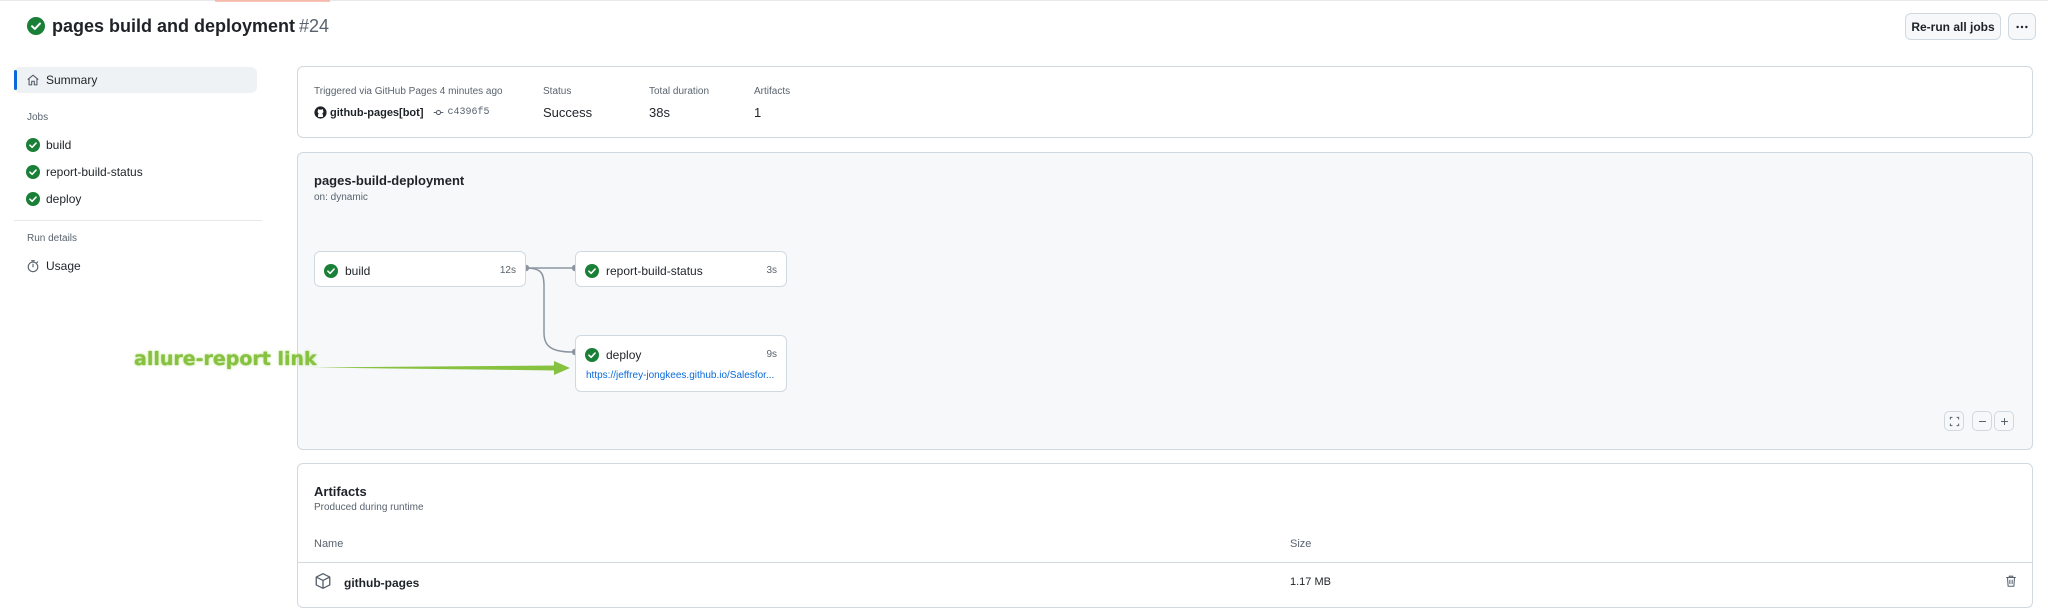 The image size is (2048, 615). I want to click on git-commit-icon, so click(439, 112).